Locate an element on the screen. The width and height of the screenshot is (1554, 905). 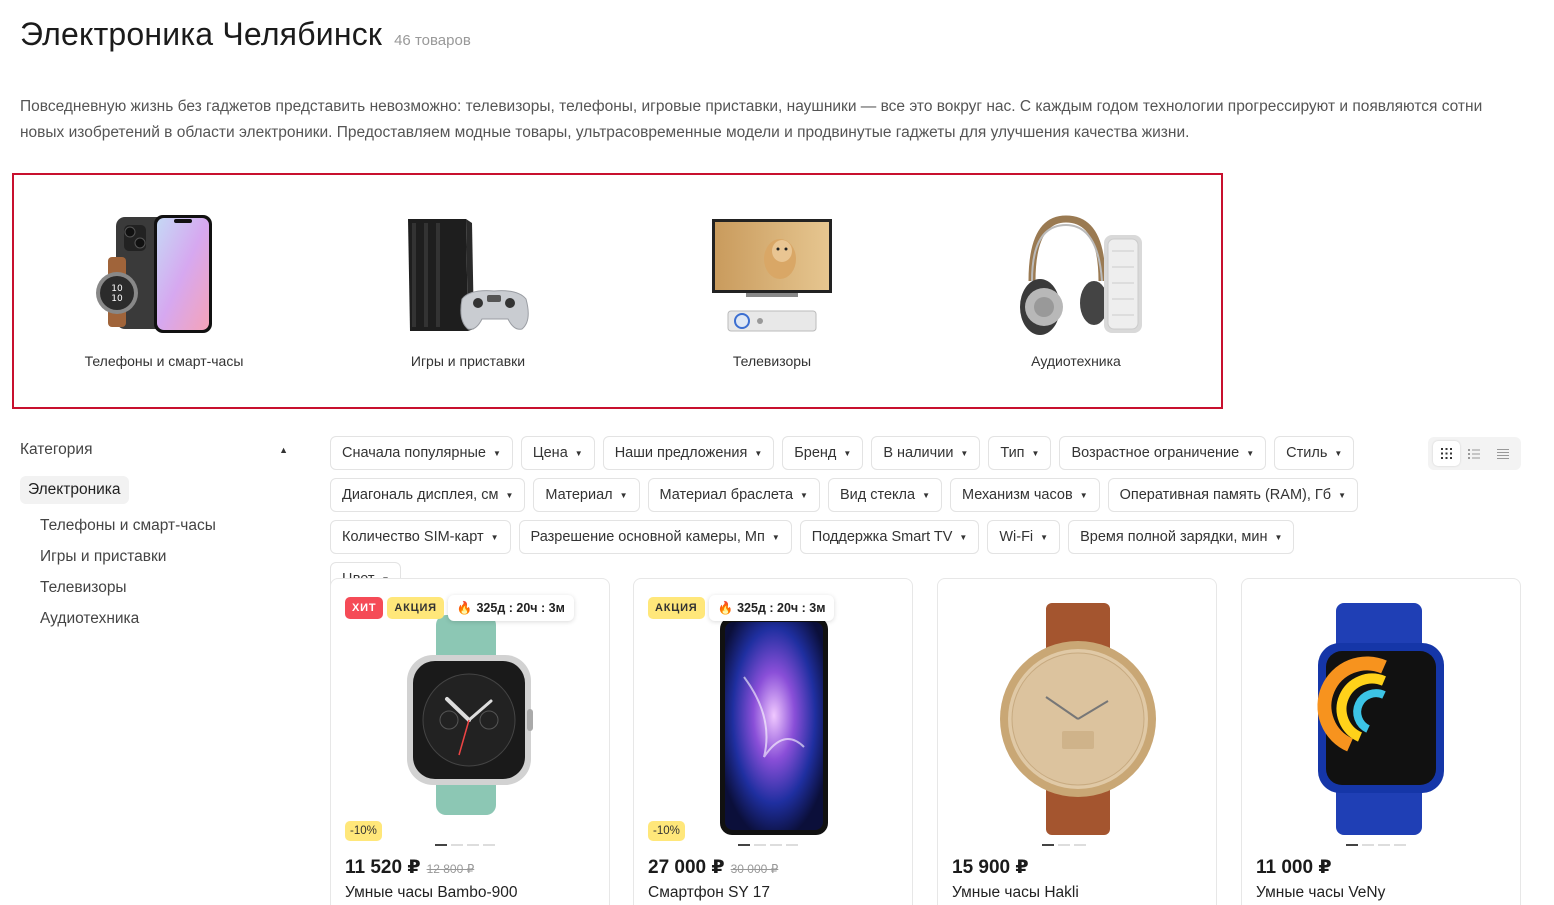
price: 11 000 ₽ is located at coordinates (1294, 867).